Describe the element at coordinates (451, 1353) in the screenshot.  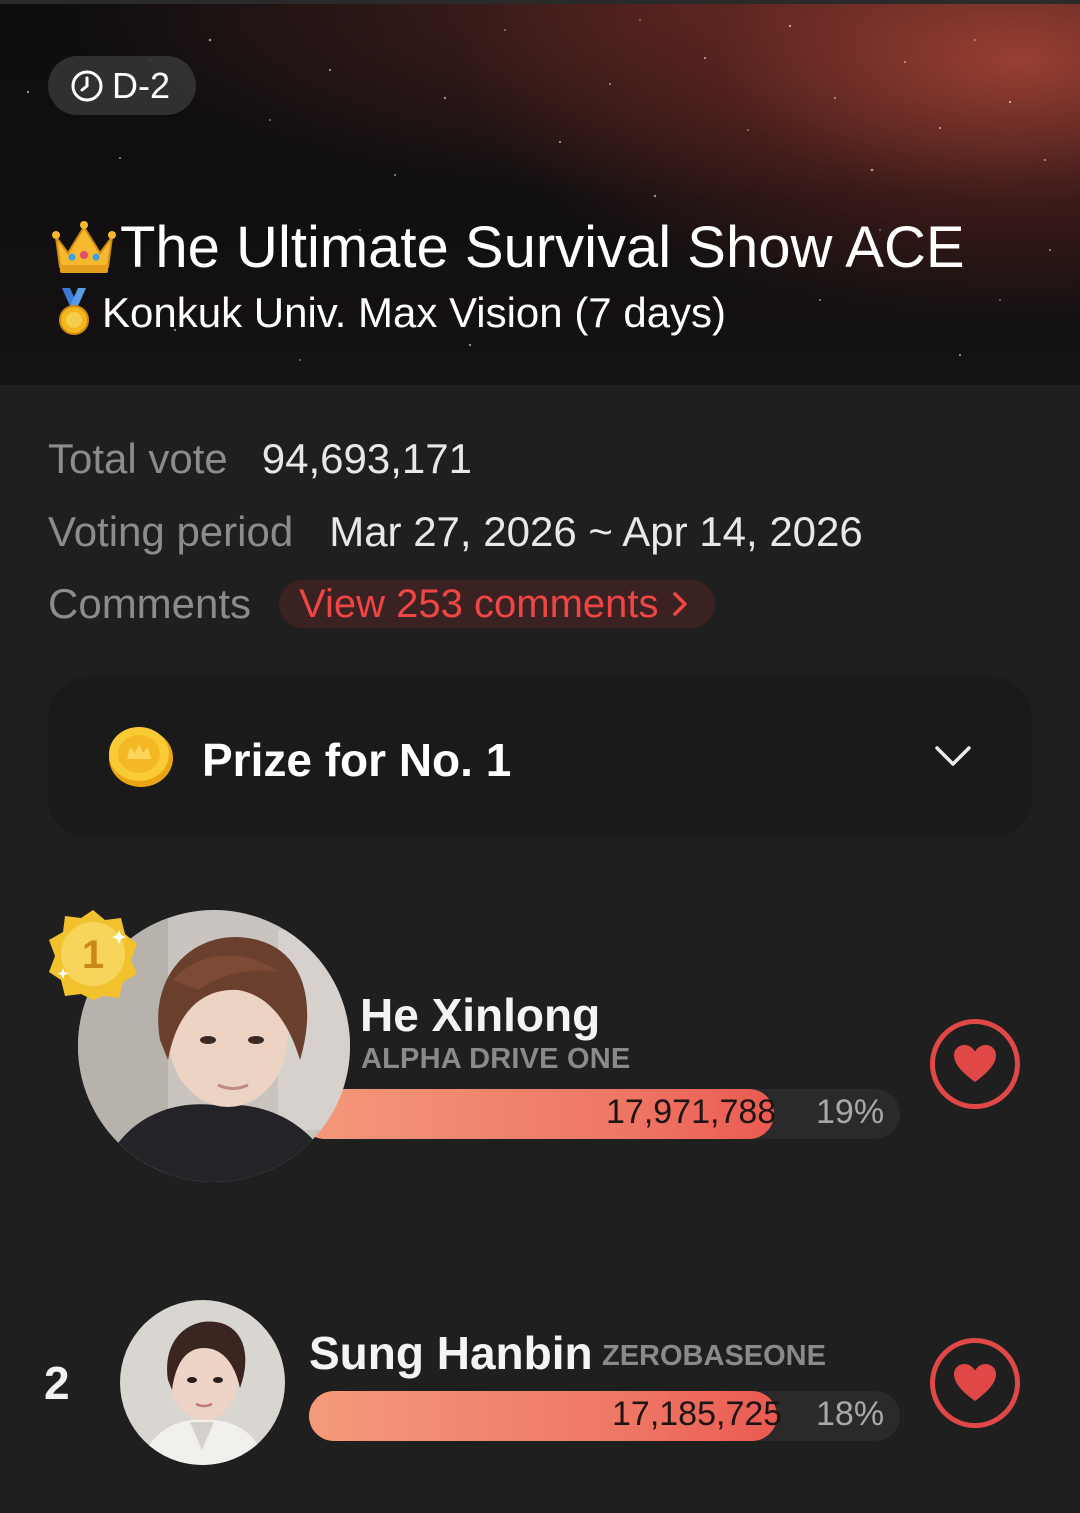
I see `candidate-name: Sung Hanbin` at that location.